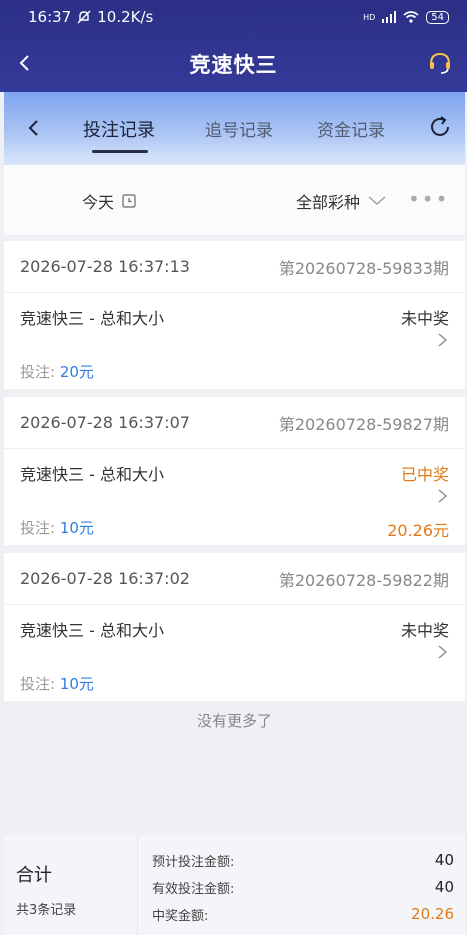  What do you see at coordinates (34, 128) in the screenshot?
I see `tab-back-arrow-icon` at bounding box center [34, 128].